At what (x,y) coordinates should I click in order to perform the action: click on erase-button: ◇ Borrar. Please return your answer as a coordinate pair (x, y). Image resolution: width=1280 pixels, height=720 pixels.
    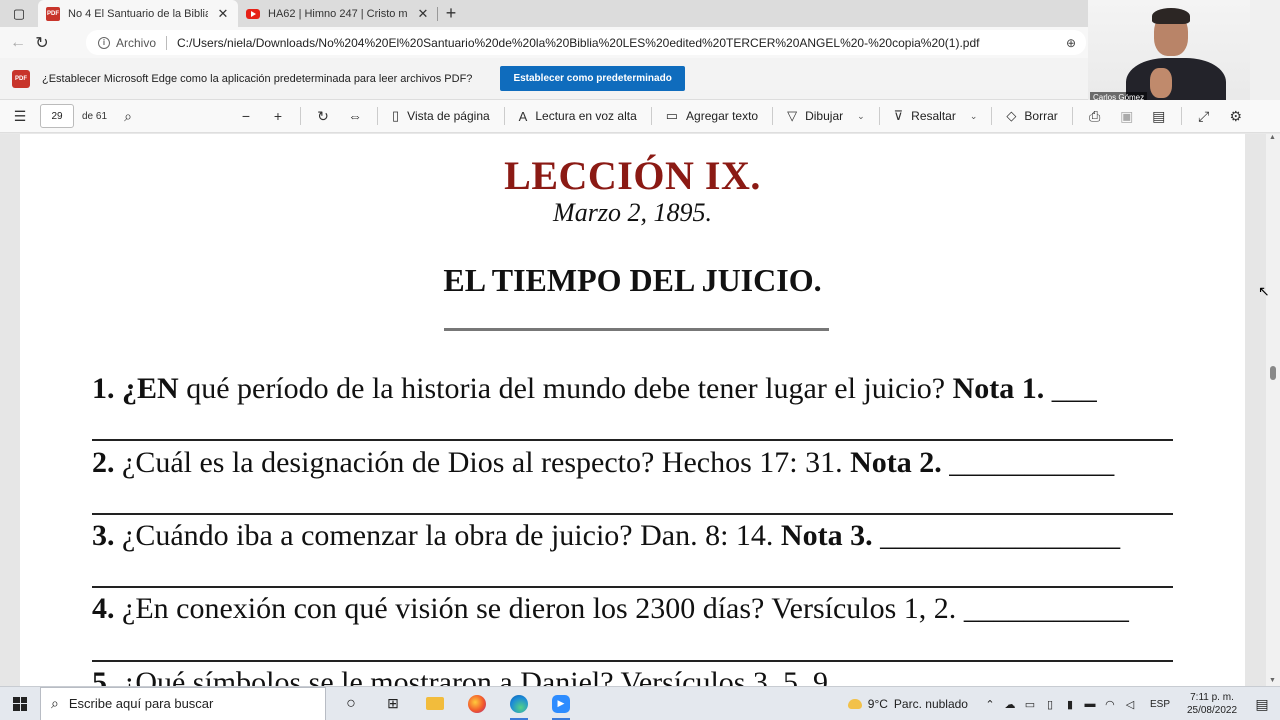
    Looking at the image, I should click on (1031, 116).